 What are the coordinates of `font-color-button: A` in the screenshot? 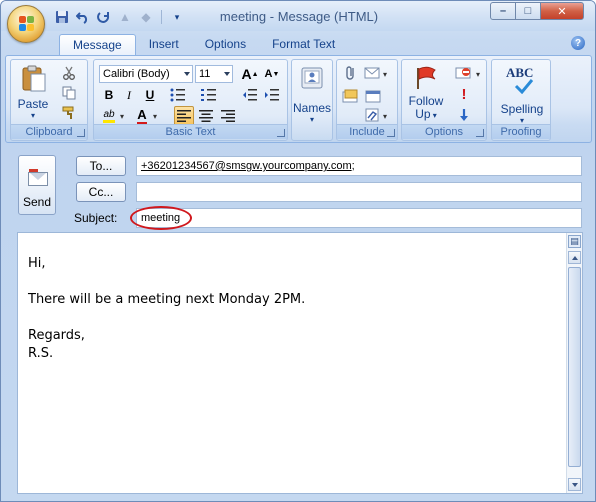 It's located at (142, 116).